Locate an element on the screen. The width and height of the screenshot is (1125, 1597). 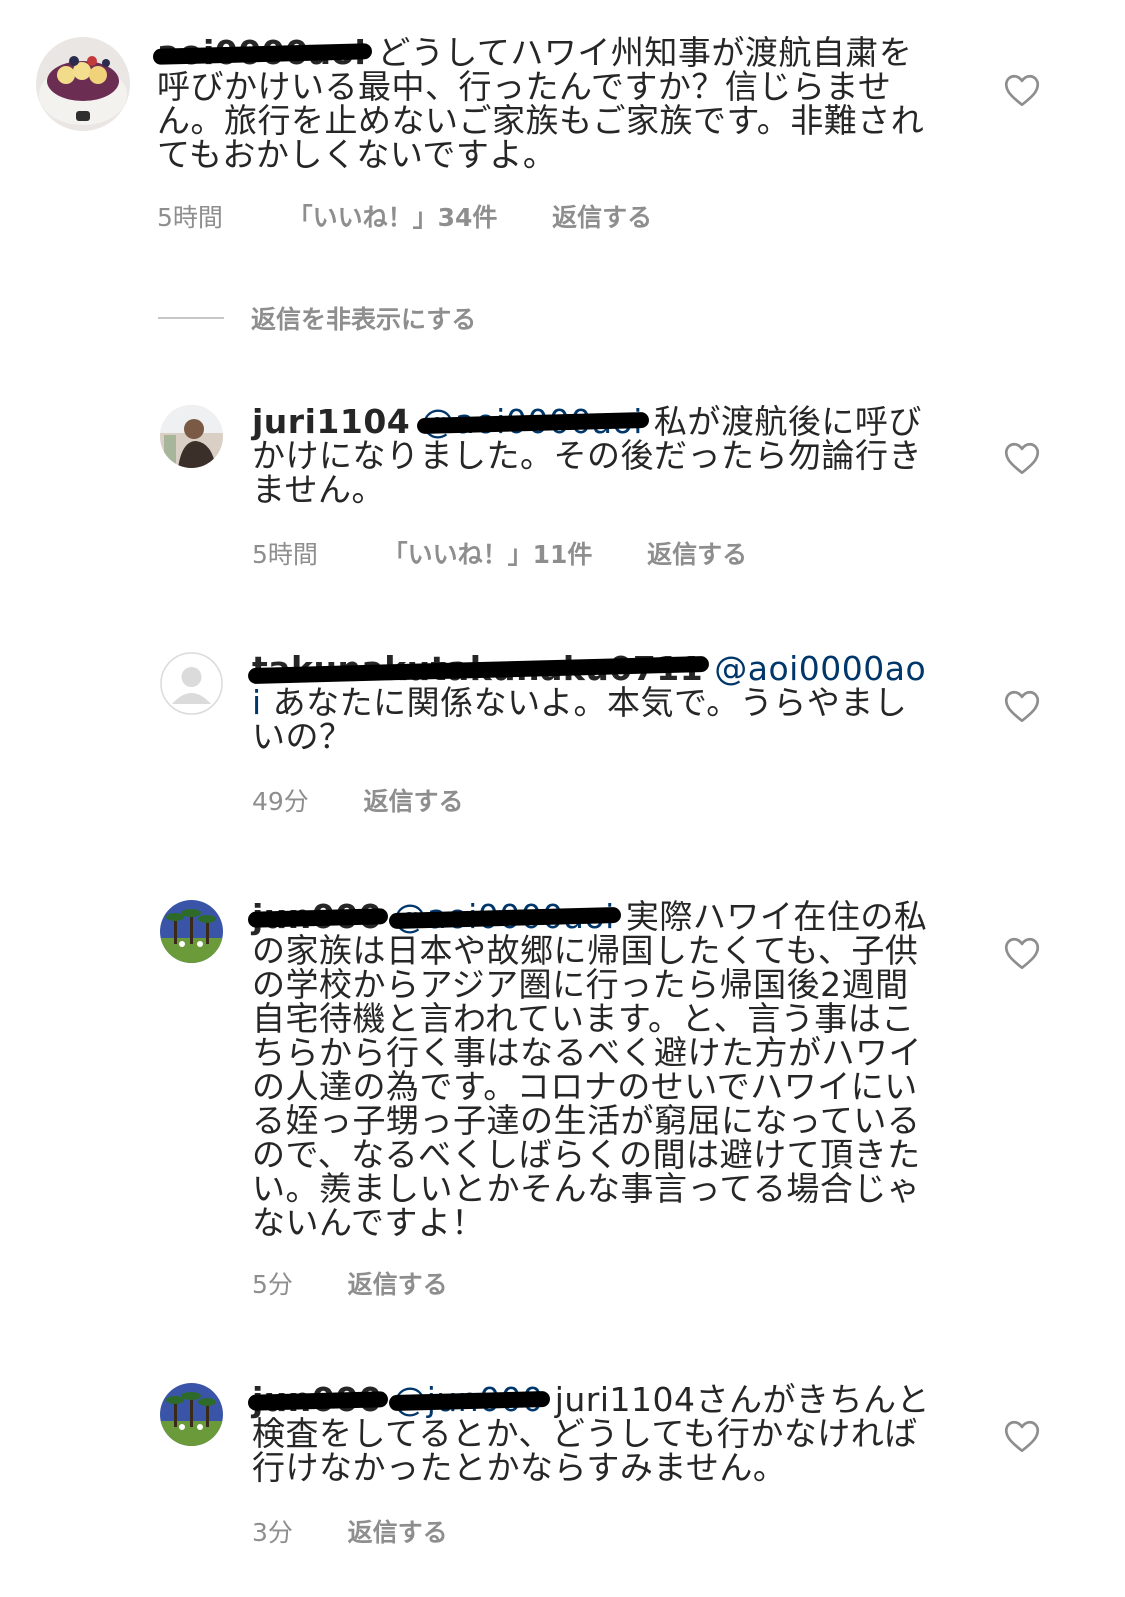
default-user-icon is located at coordinates (191, 683).